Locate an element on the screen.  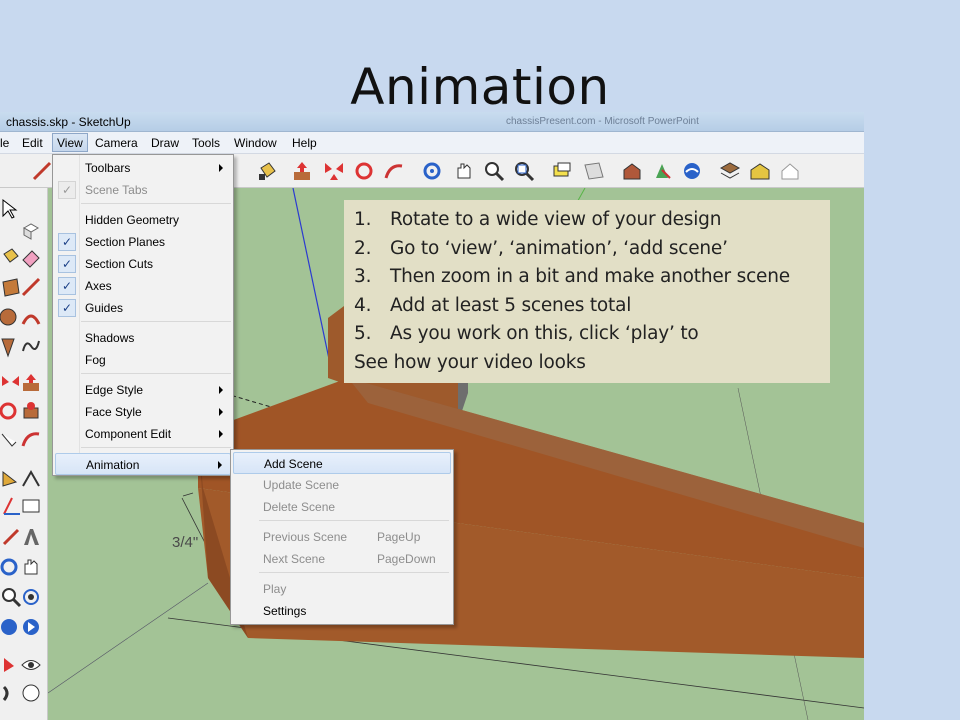
zoom-window-icon is located at coordinates (524, 171).